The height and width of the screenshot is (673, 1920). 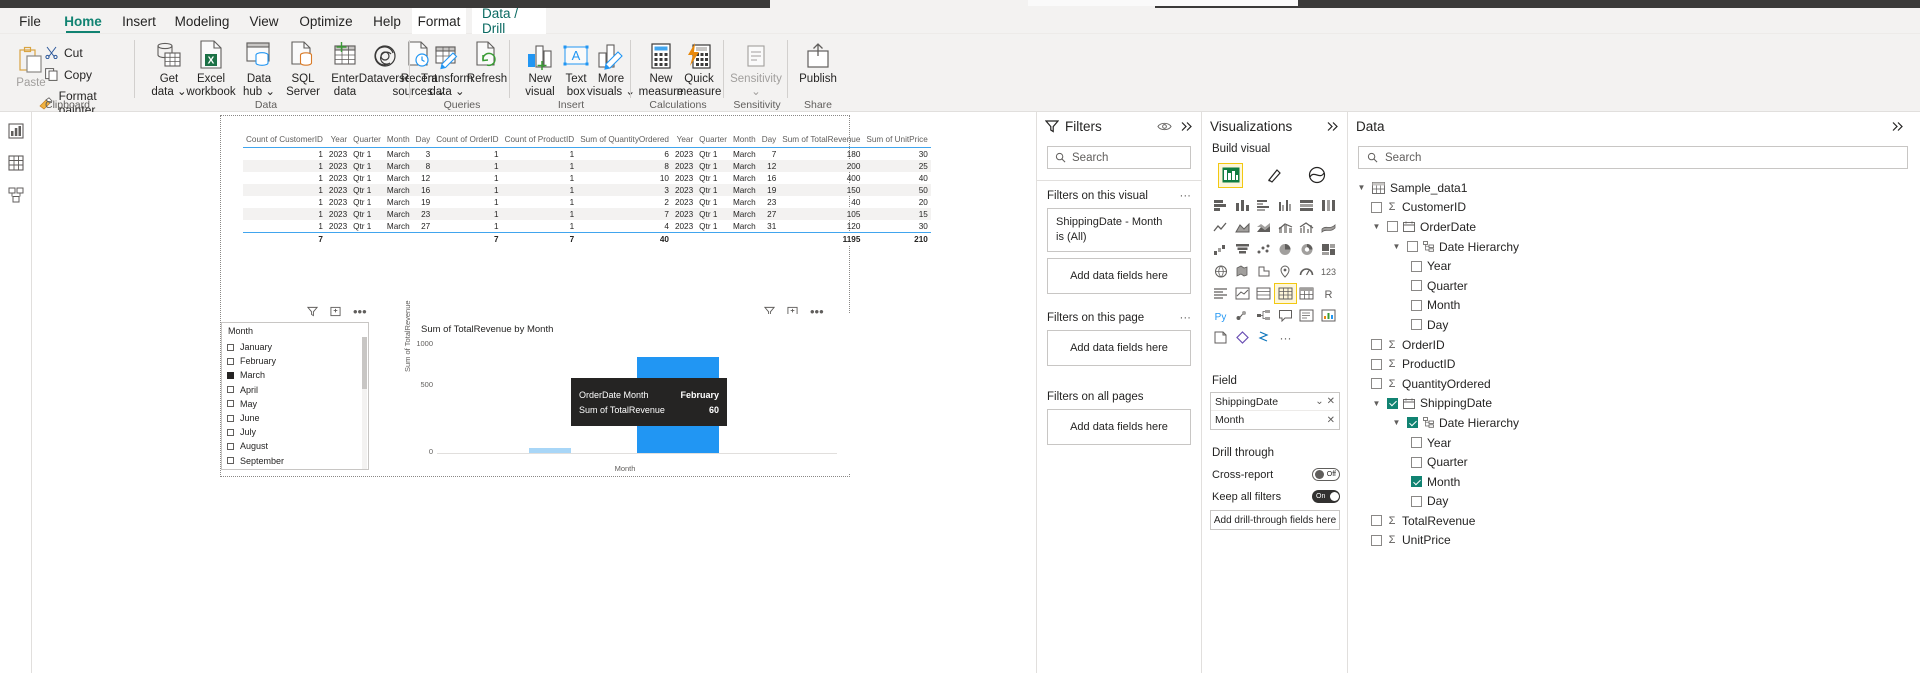 What do you see at coordinates (550, 450) in the screenshot?
I see `bar-february` at bounding box center [550, 450].